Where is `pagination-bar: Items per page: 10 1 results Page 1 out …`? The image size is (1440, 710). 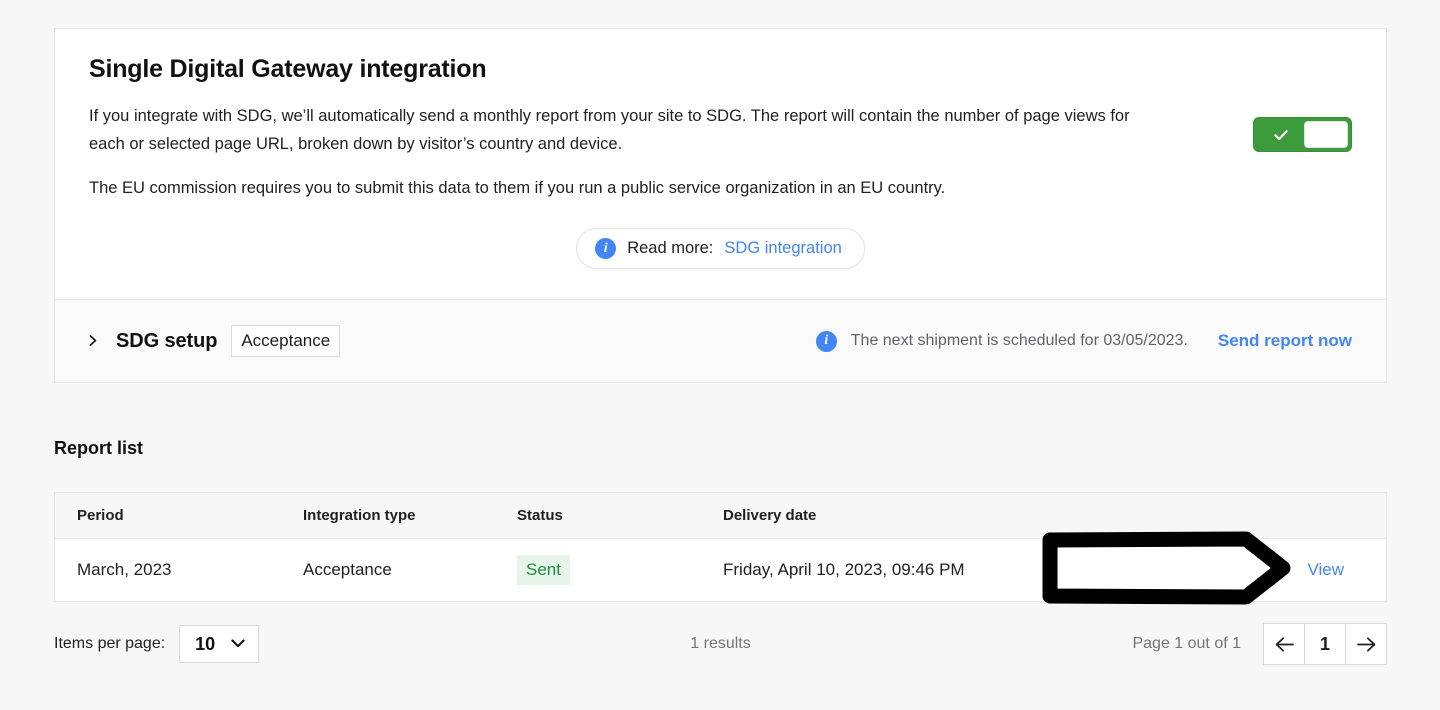
pagination-bar: Items per page: 10 1 results Page 1 out … is located at coordinates (720, 644).